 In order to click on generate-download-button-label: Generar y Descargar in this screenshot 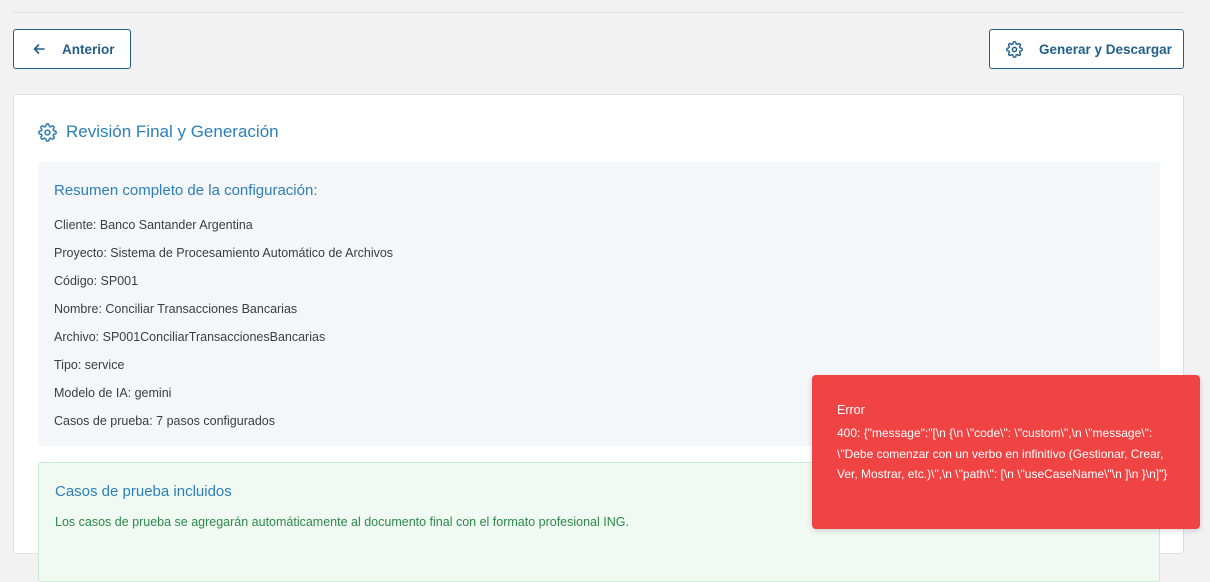, I will do `click(1105, 49)`.